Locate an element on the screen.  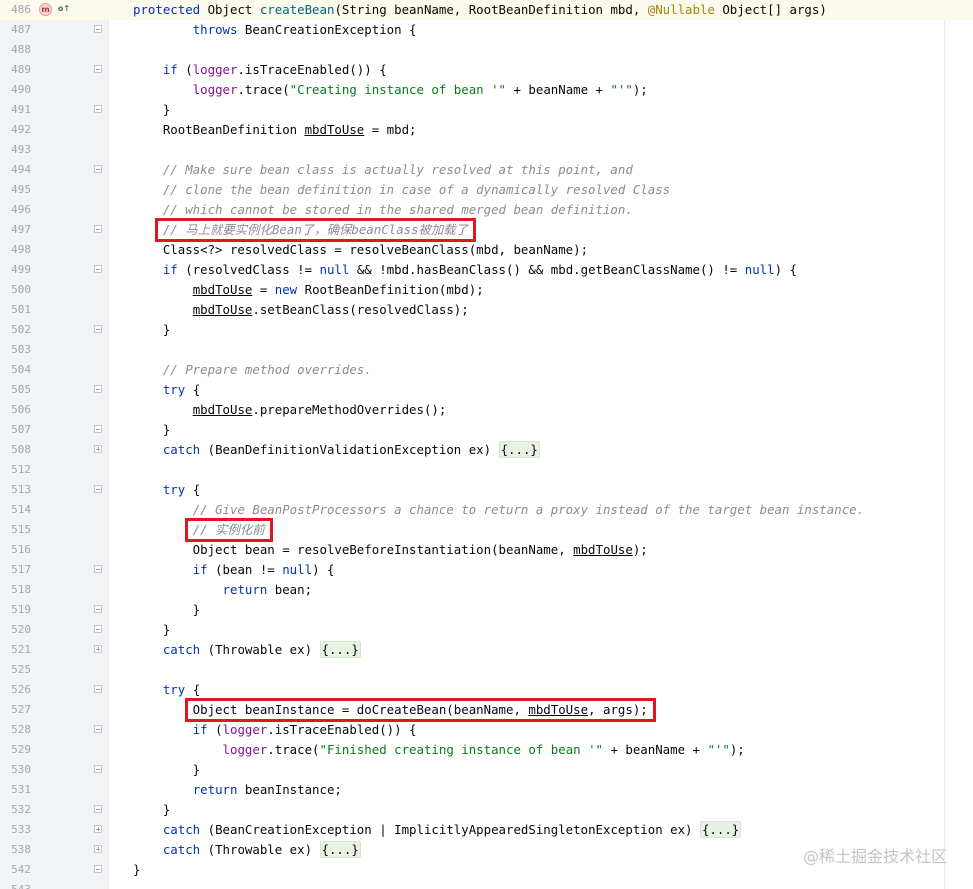
code-line: 489 if (logger.isTraceEnabled()) { is located at coordinates (486, 70).